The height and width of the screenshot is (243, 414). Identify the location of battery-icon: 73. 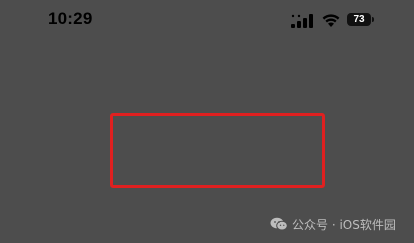
(362, 19).